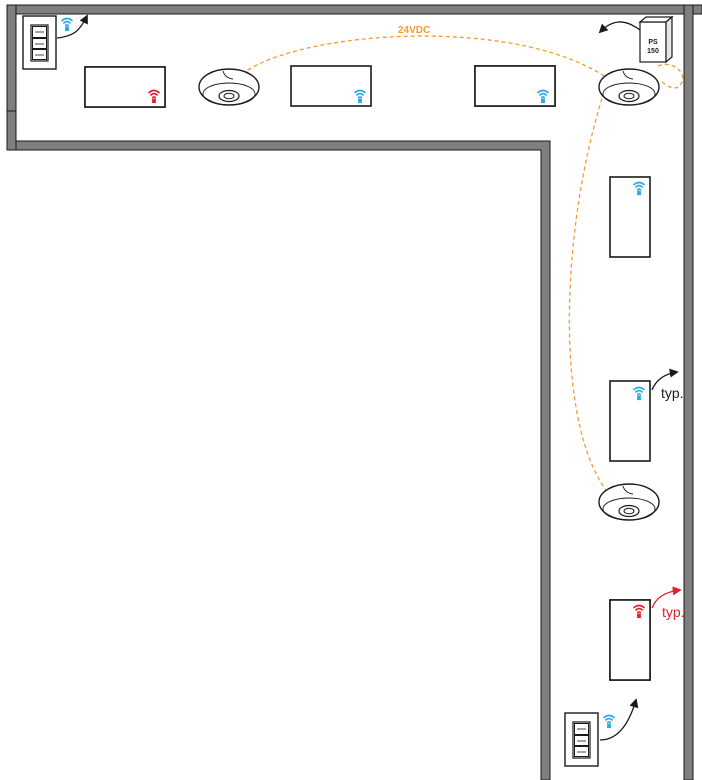  I want to click on left-wall-stub, so click(11, 58).